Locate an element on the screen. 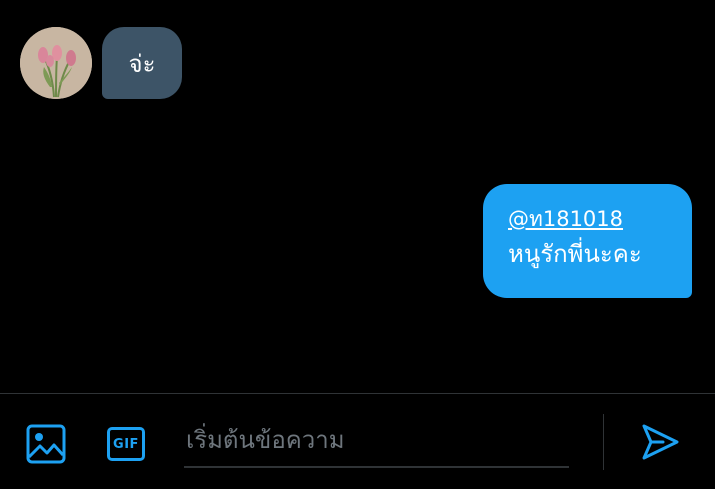 The image size is (715, 489). message-input is located at coordinates (376, 441).